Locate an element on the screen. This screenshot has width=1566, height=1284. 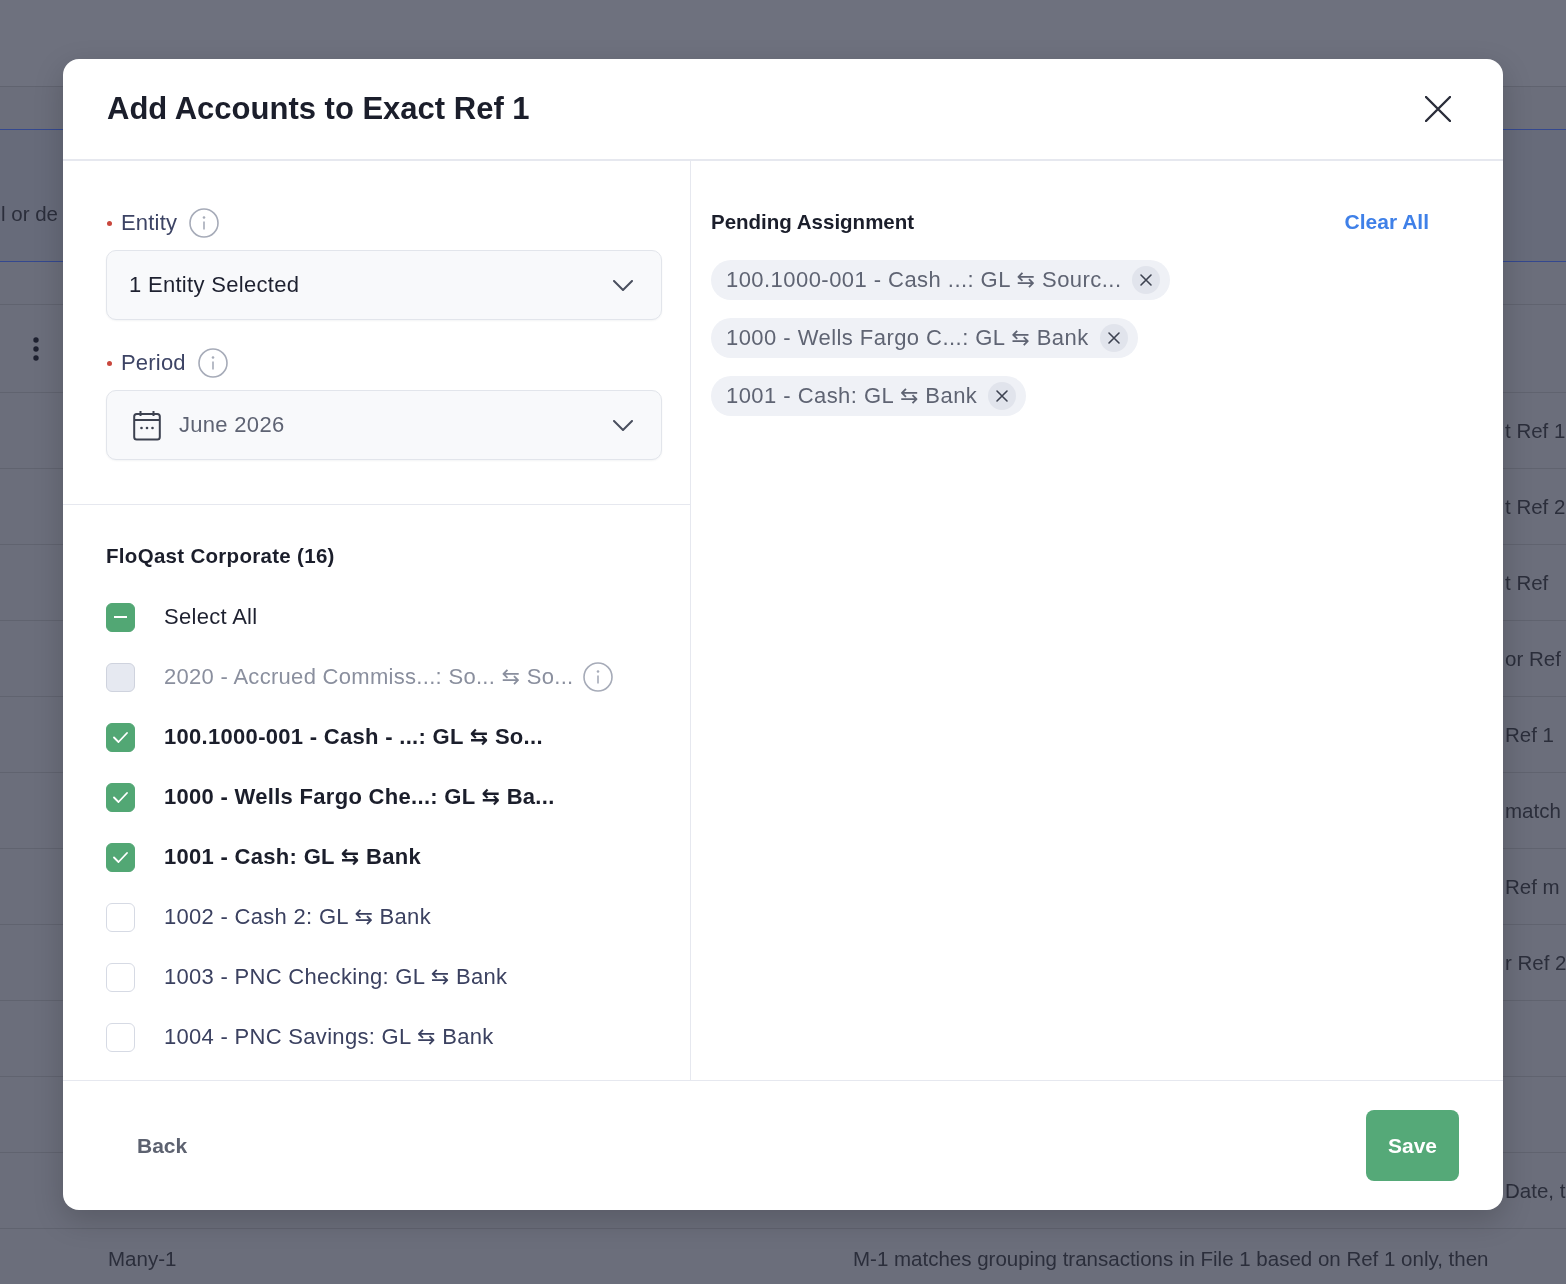
calendar-icon is located at coordinates (147, 425).